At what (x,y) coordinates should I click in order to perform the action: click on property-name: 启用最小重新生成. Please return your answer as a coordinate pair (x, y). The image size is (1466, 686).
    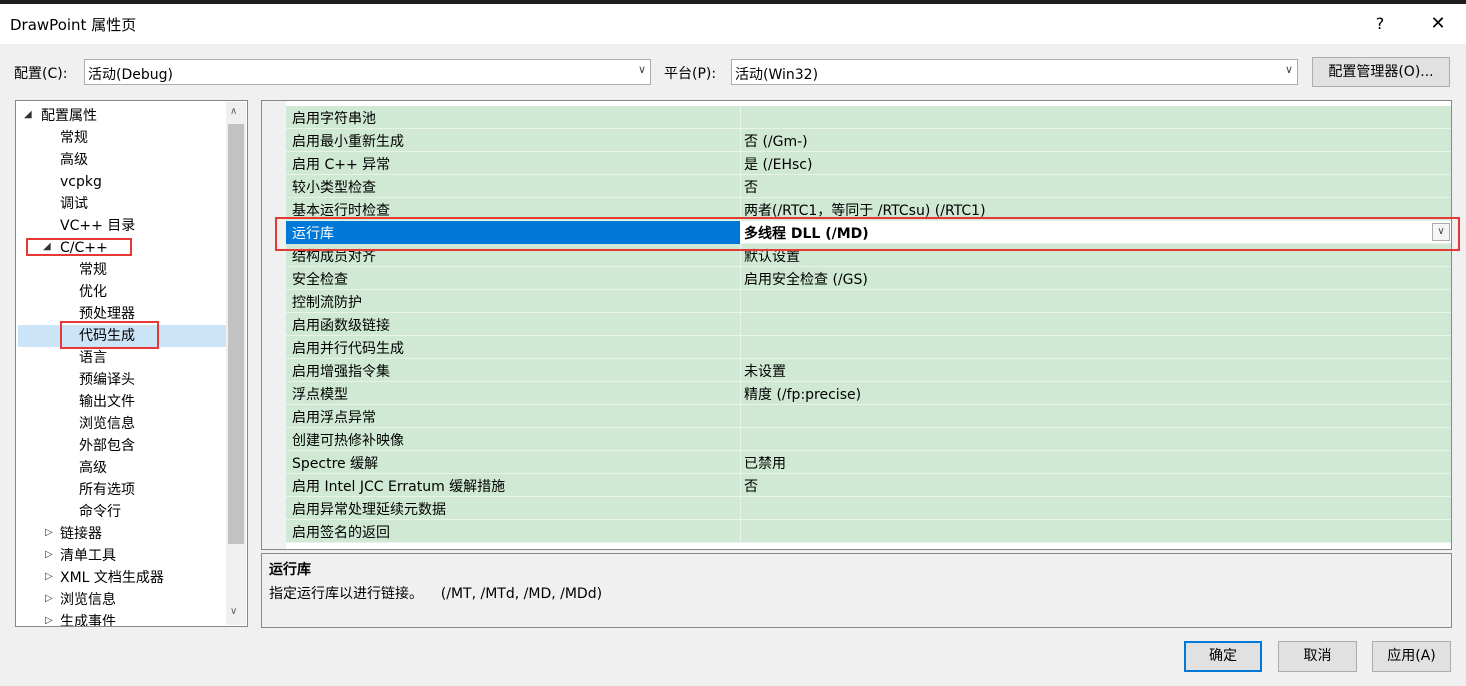
    Looking at the image, I should click on (348, 142).